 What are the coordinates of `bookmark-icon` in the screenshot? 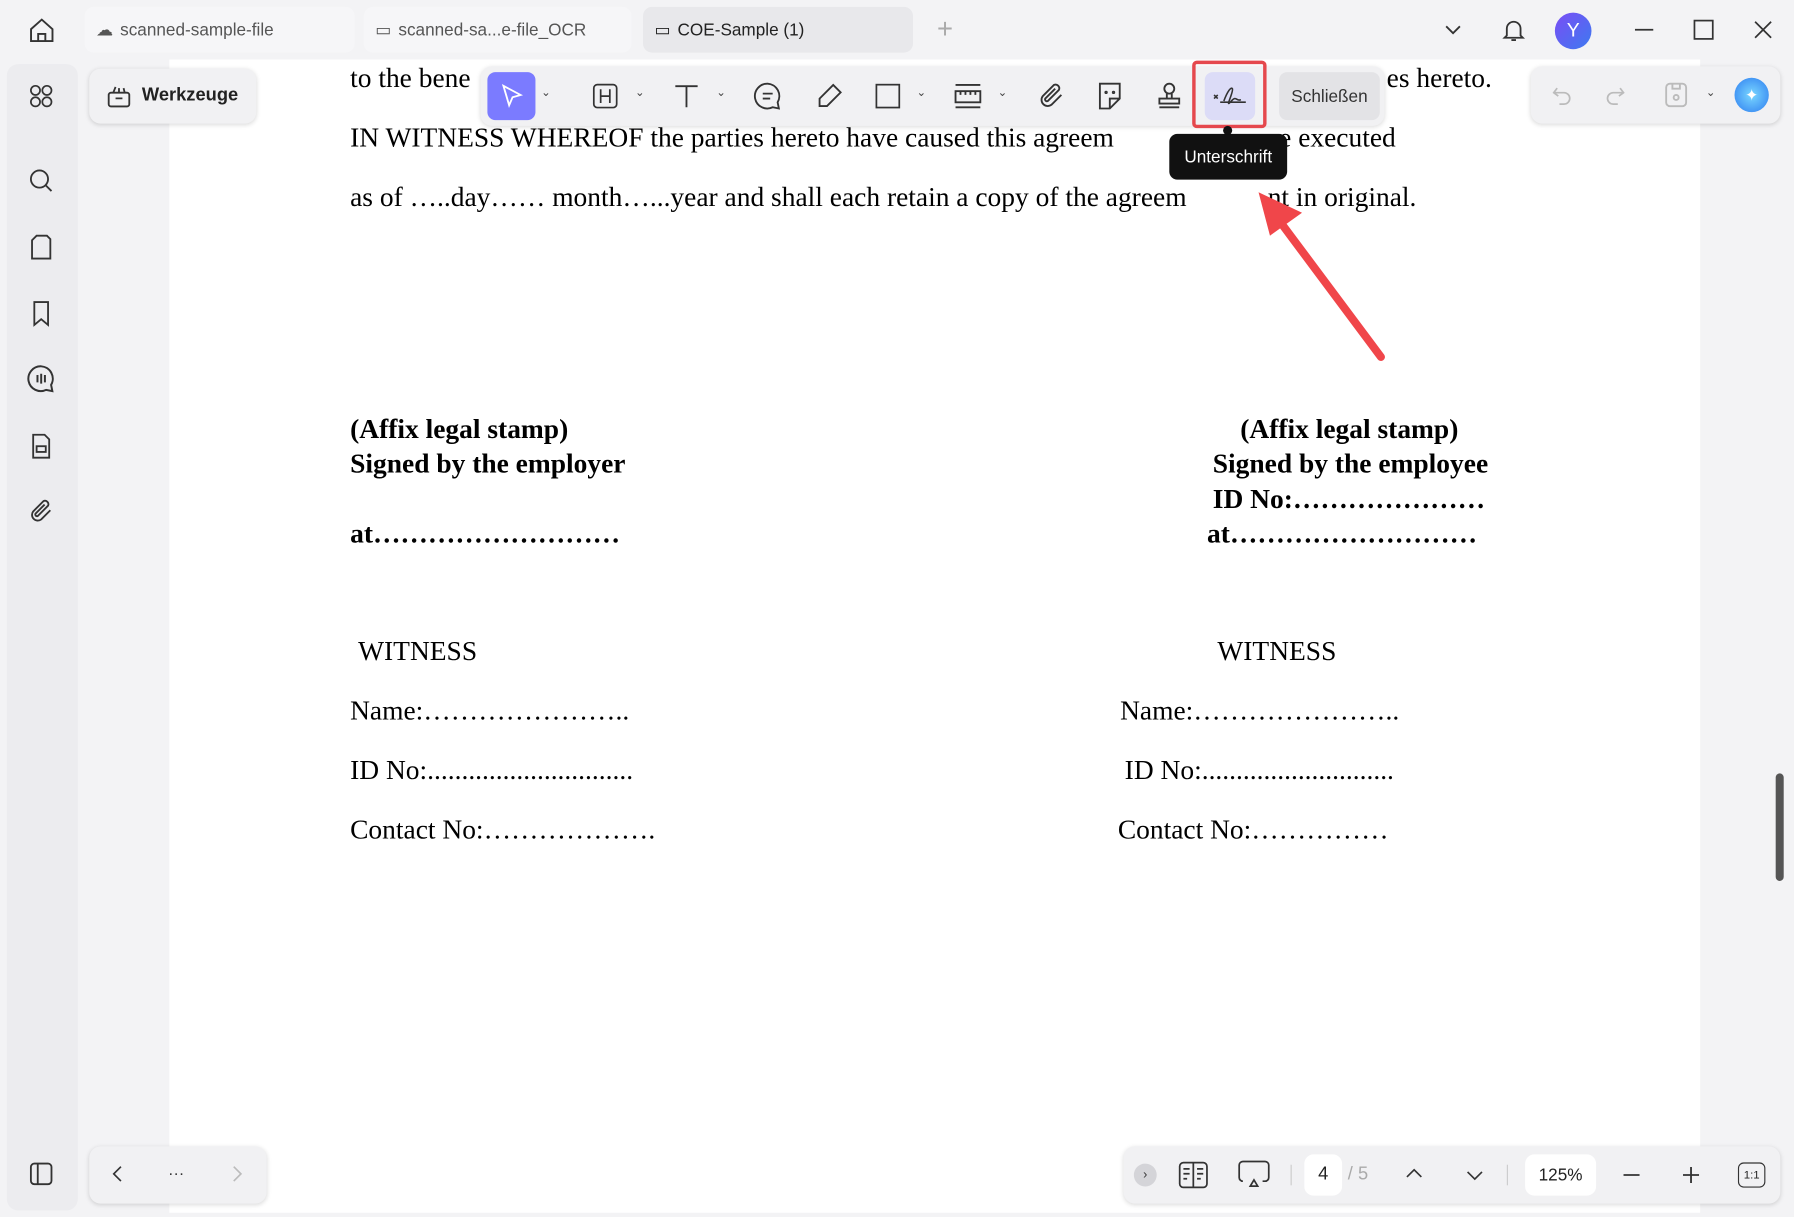 It's located at (40, 313).